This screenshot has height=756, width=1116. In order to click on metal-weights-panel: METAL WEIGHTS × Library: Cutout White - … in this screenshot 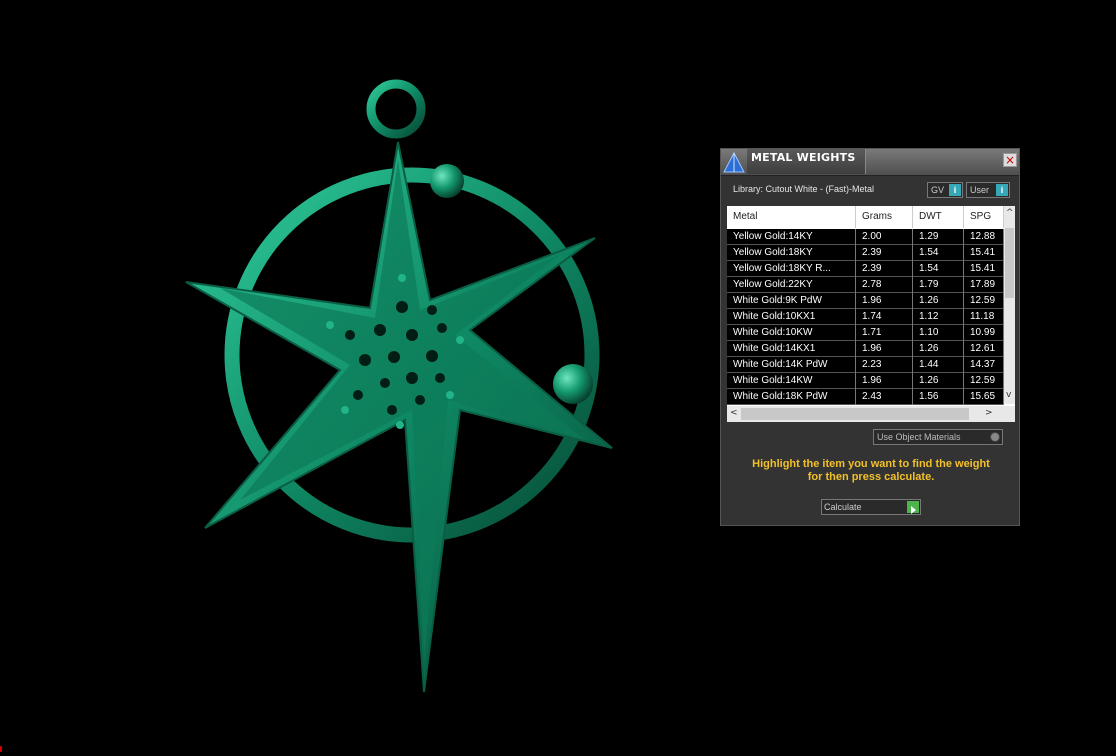, I will do `click(870, 337)`.